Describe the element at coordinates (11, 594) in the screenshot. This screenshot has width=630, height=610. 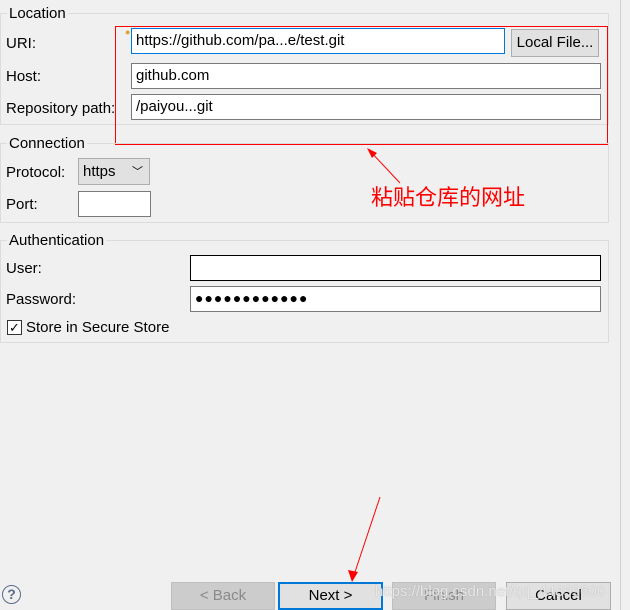
I see `help-icon: ?` at that location.